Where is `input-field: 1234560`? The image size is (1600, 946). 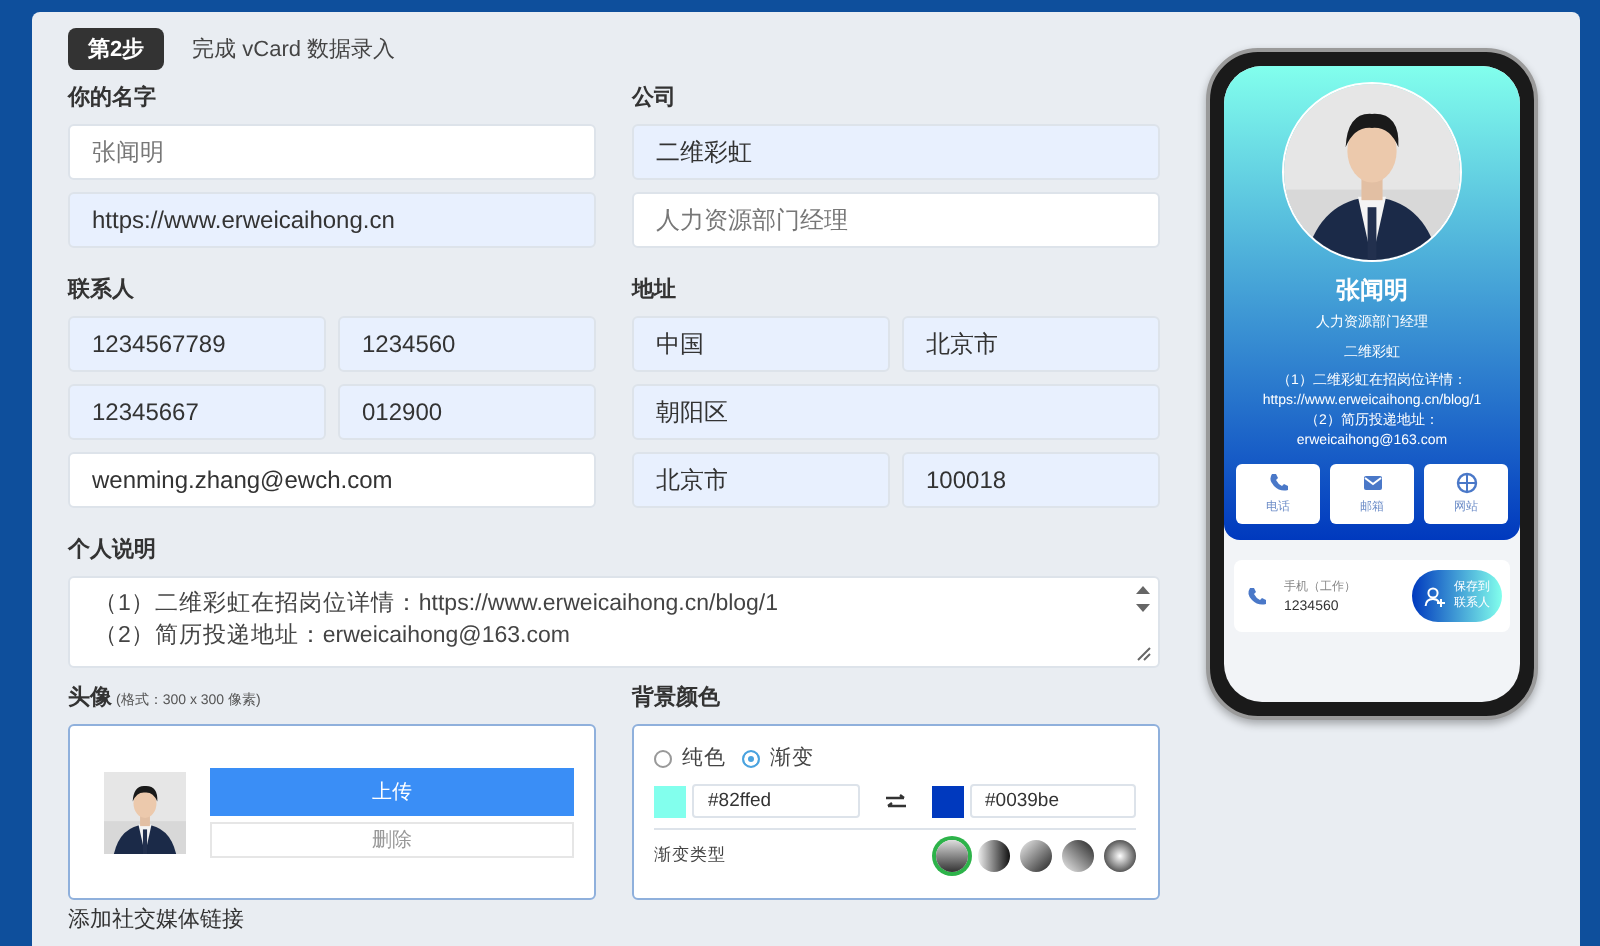
input-field: 1234560 is located at coordinates (467, 344).